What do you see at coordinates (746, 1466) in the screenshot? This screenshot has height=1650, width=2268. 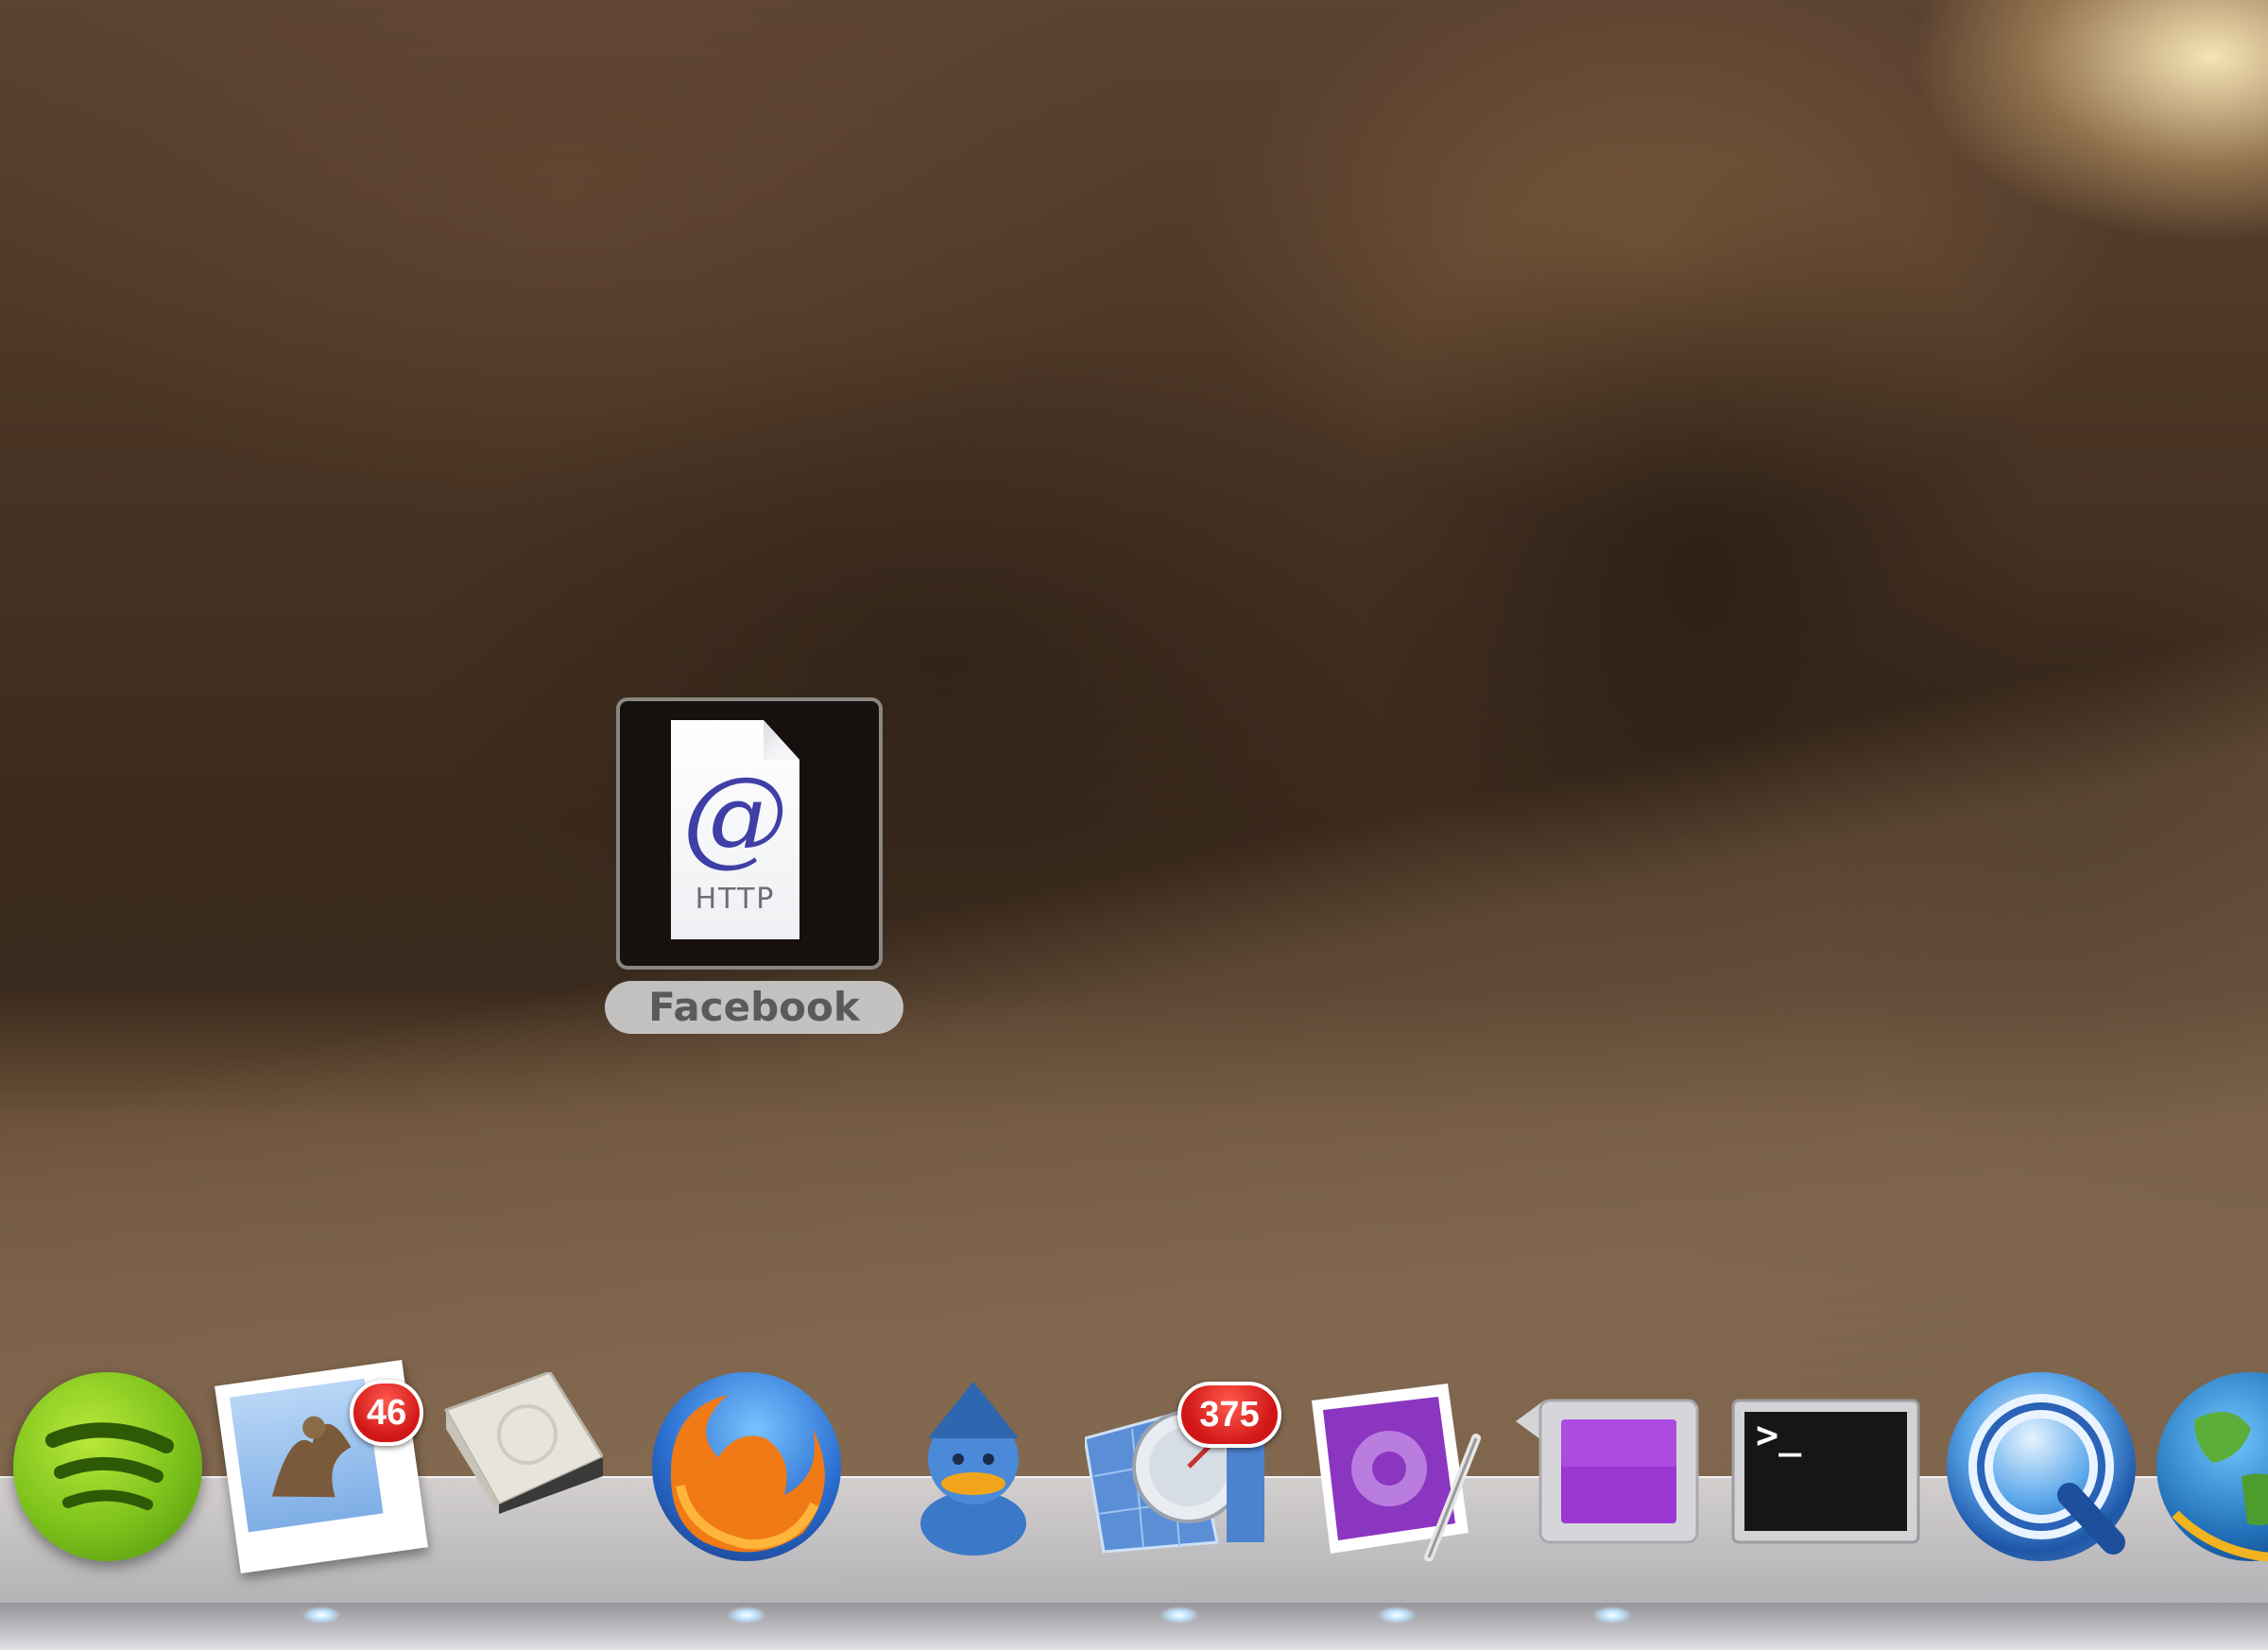 I see `firefox-icon` at bounding box center [746, 1466].